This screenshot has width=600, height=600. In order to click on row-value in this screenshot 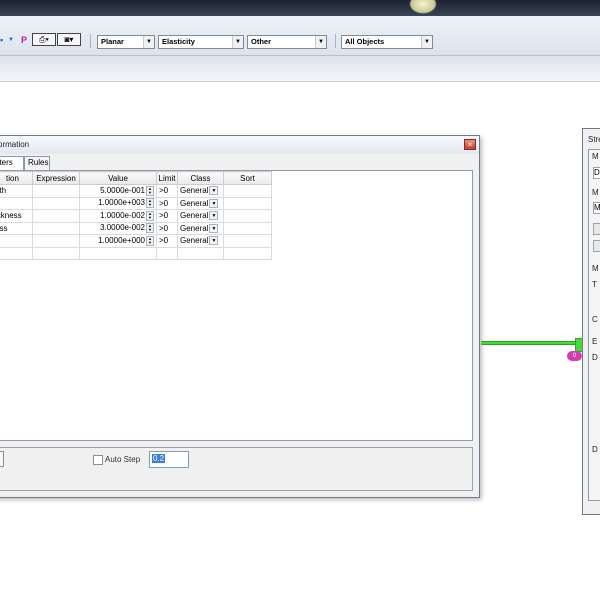, I will do `click(118, 253)`.